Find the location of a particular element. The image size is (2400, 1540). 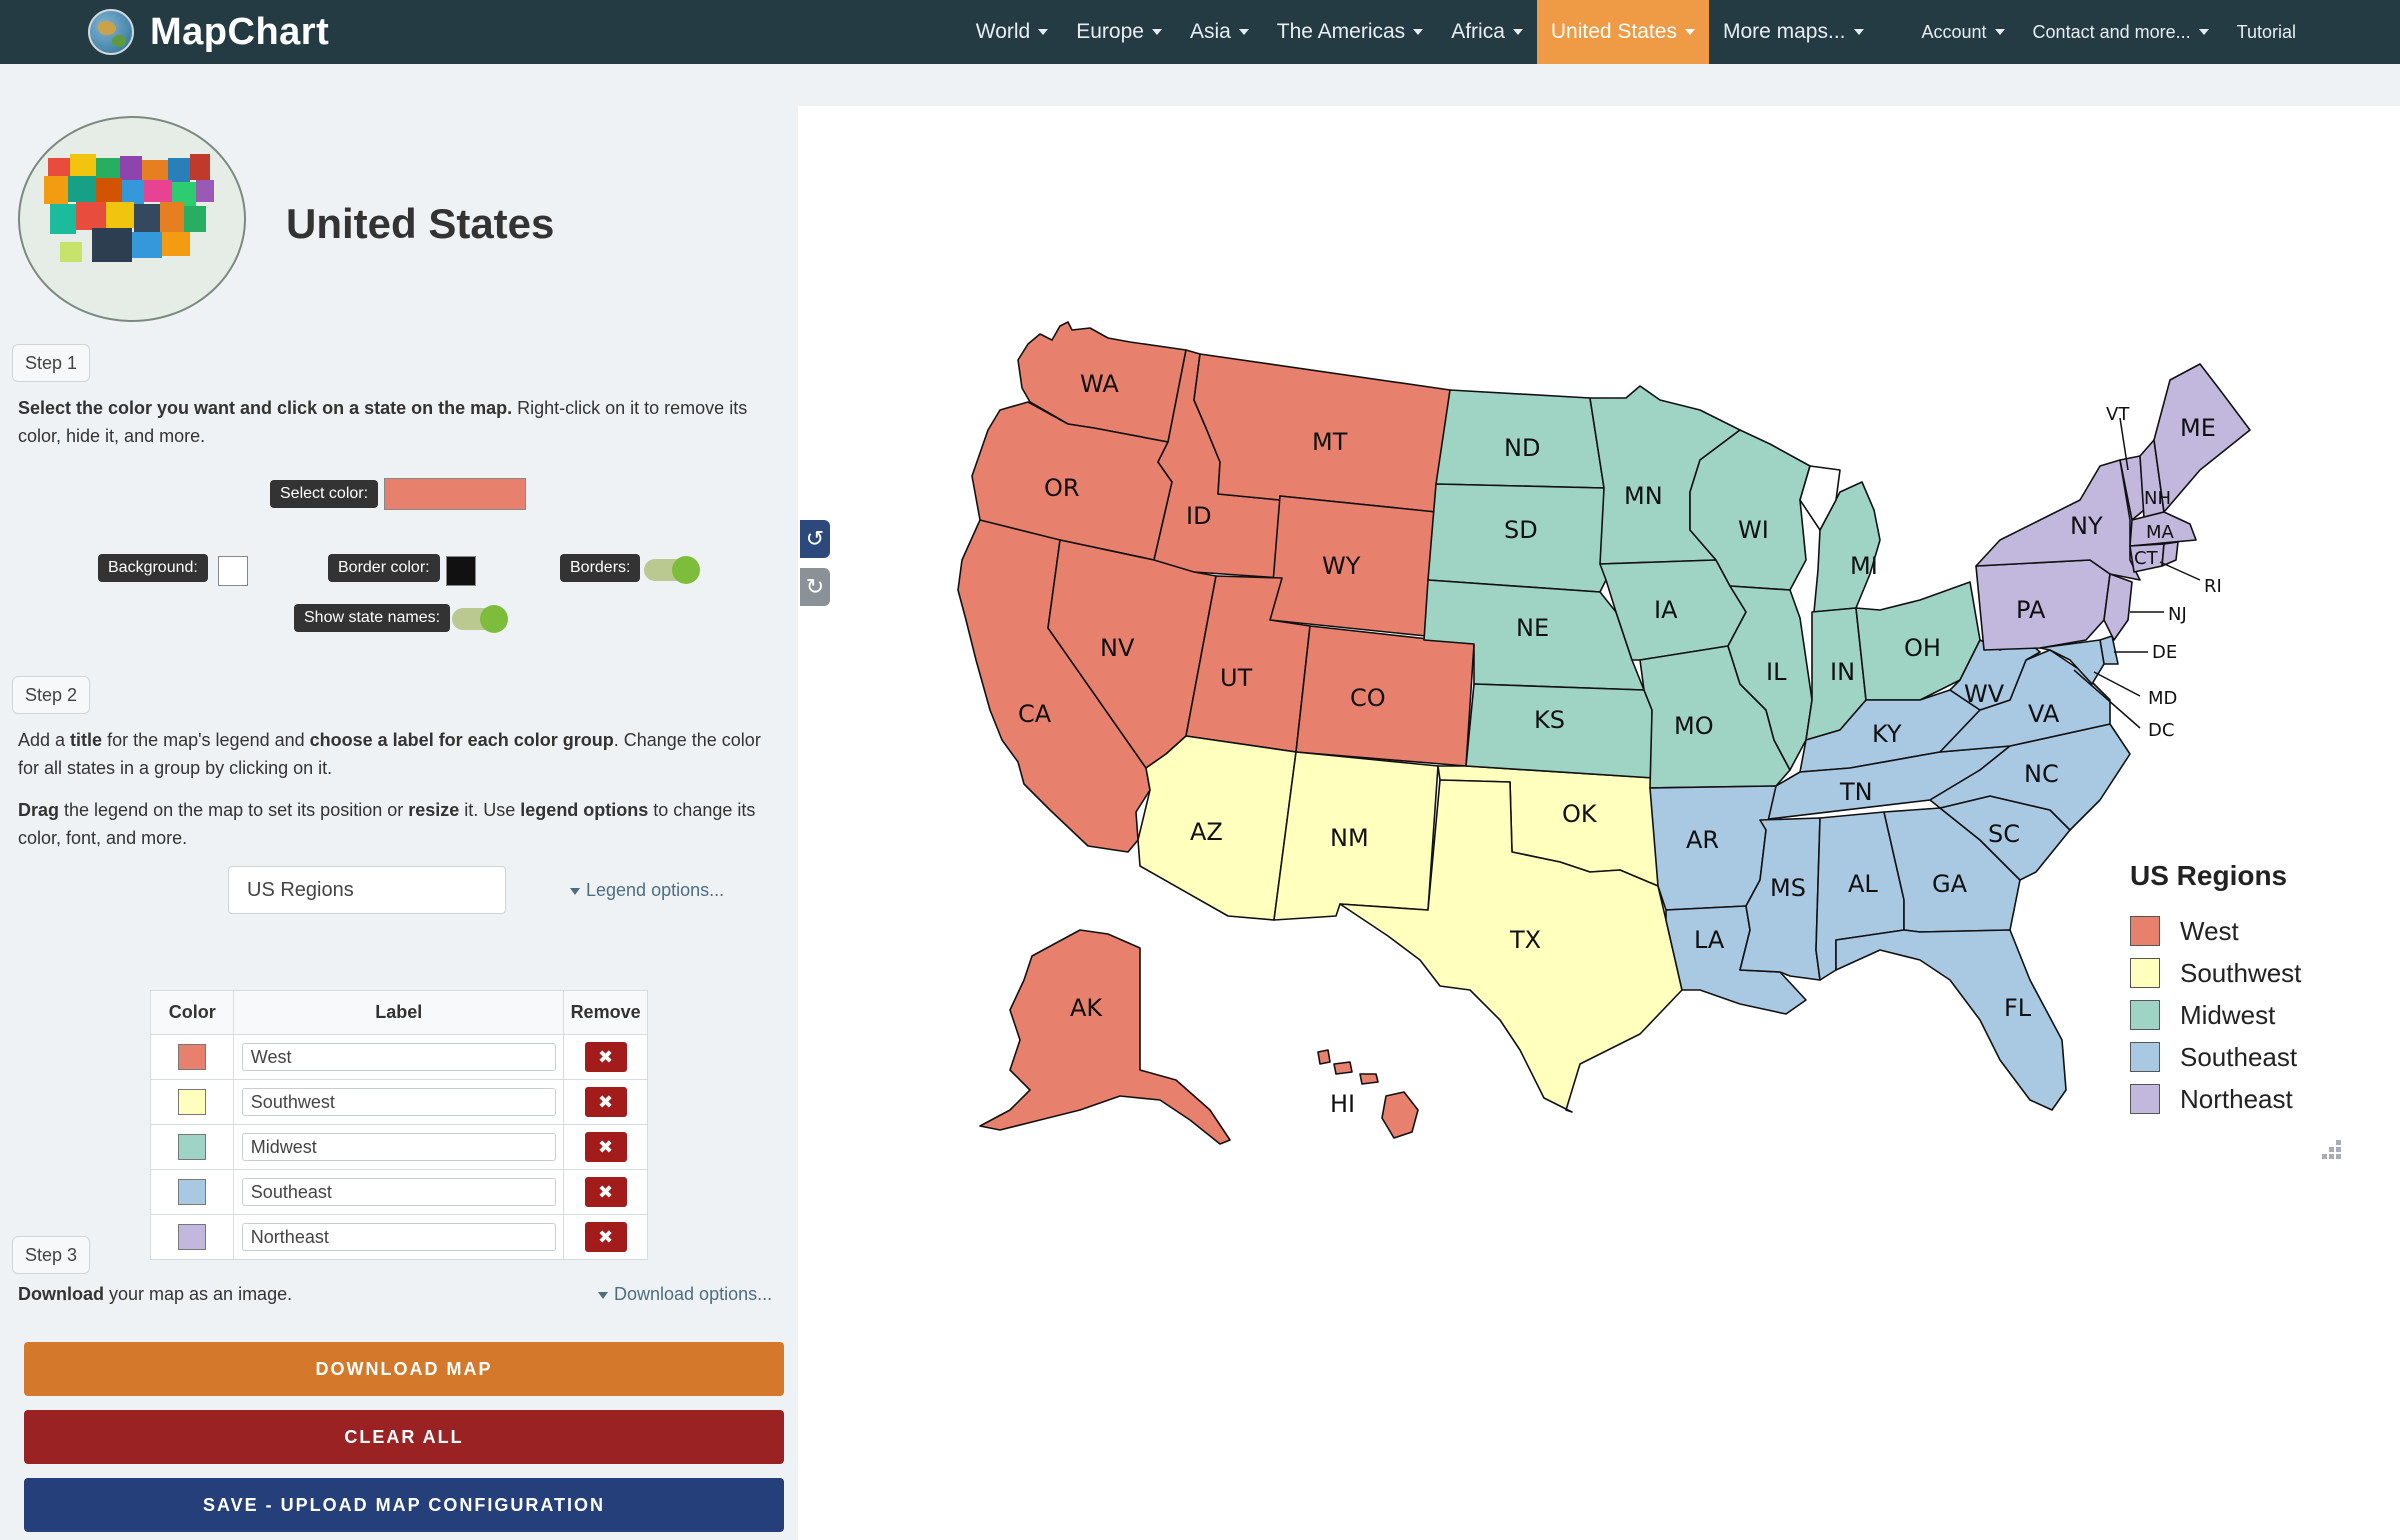

label-nm: NM is located at coordinates (1349, 838).